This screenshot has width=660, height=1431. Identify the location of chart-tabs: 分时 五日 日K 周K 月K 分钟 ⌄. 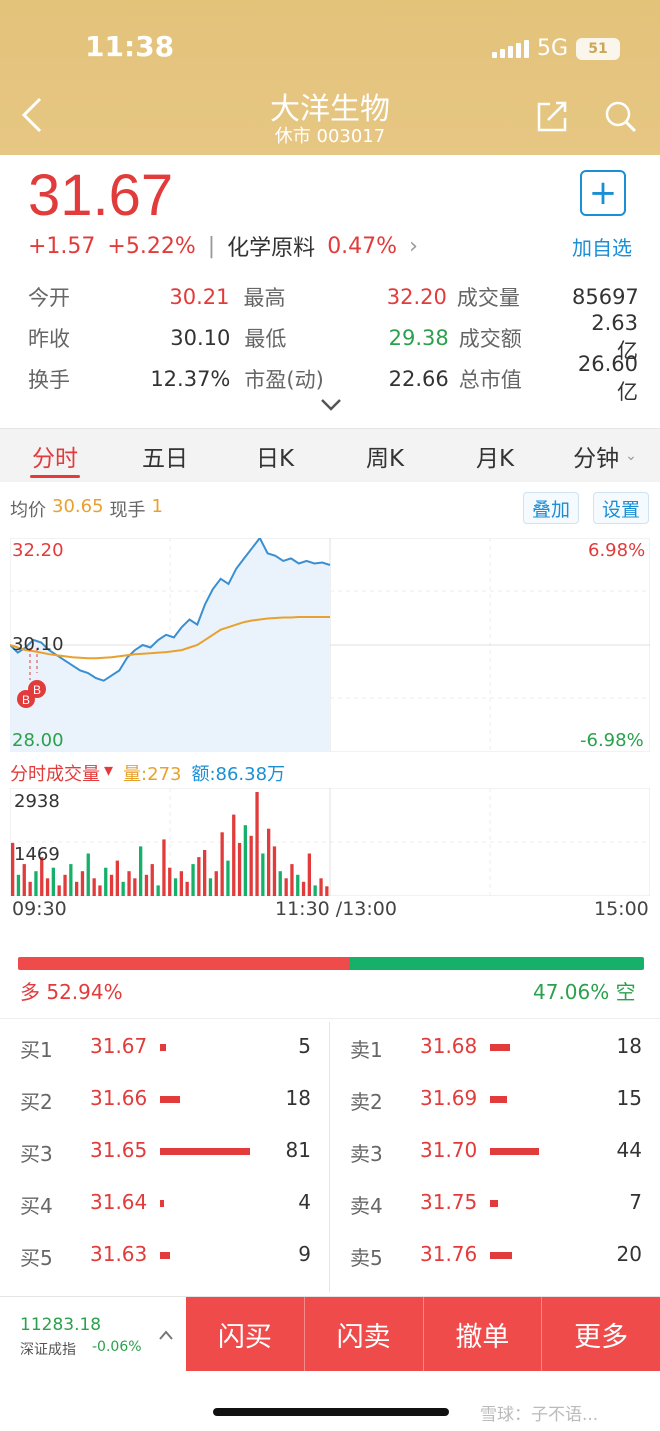
(330, 455).